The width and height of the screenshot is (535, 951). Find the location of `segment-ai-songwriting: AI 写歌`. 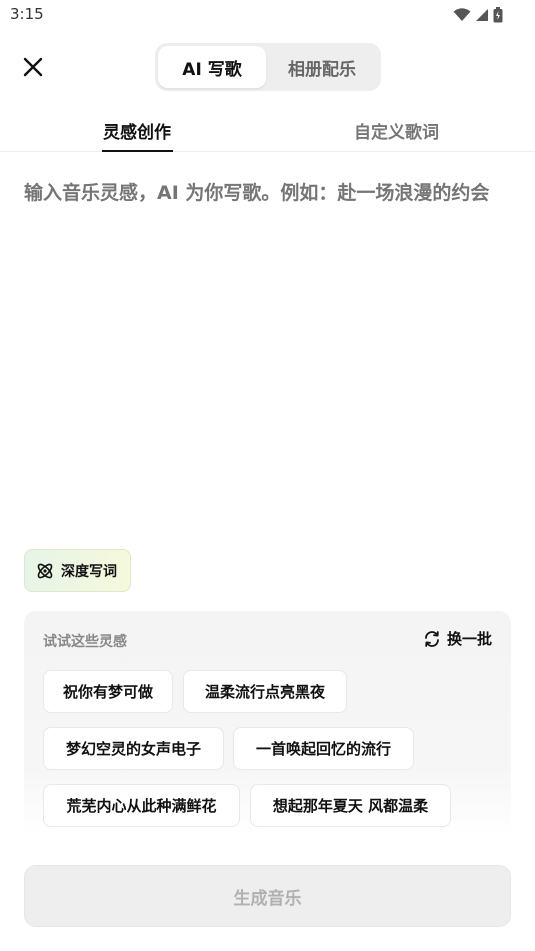

segment-ai-songwriting: AI 写歌 is located at coordinates (212, 67).